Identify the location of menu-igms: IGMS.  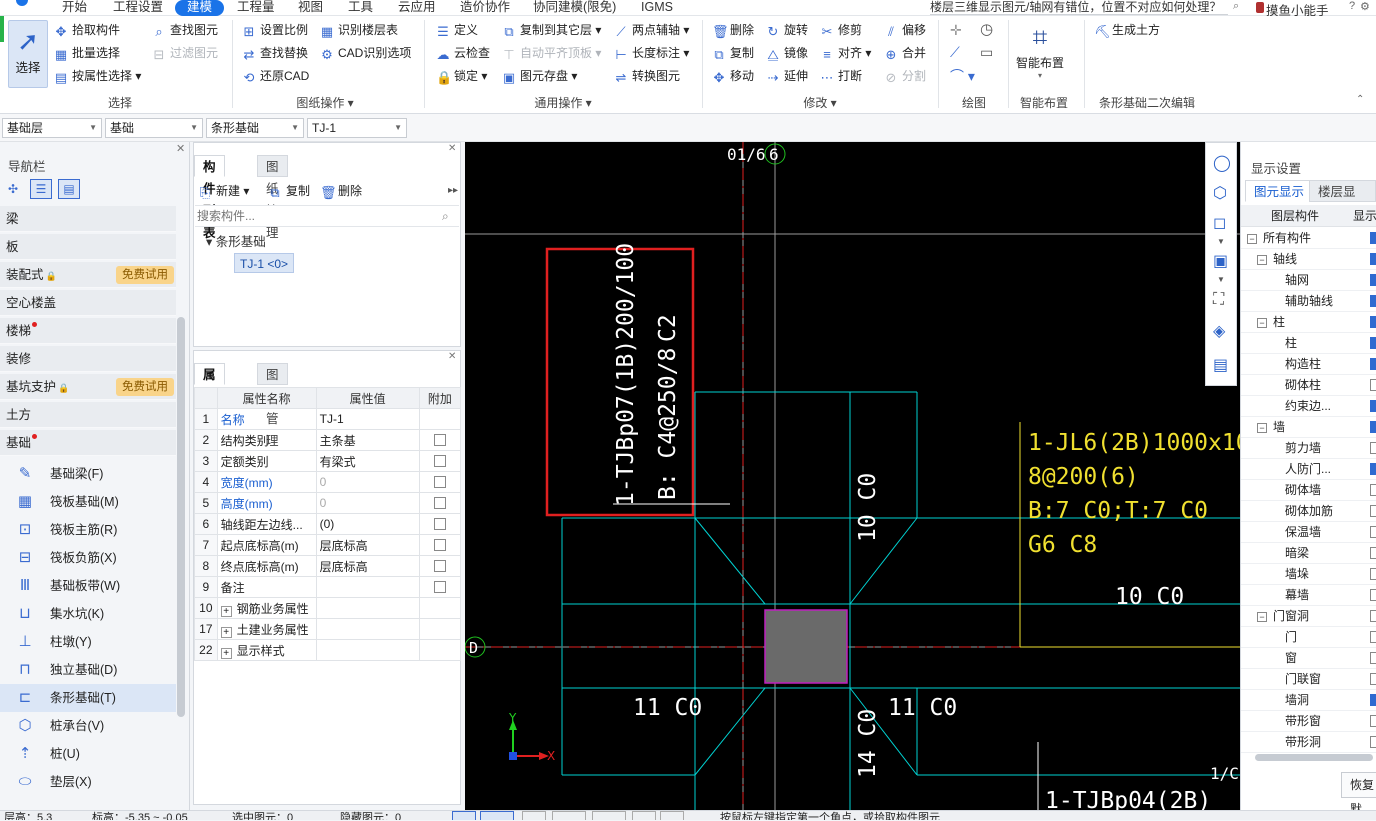
(657, 8).